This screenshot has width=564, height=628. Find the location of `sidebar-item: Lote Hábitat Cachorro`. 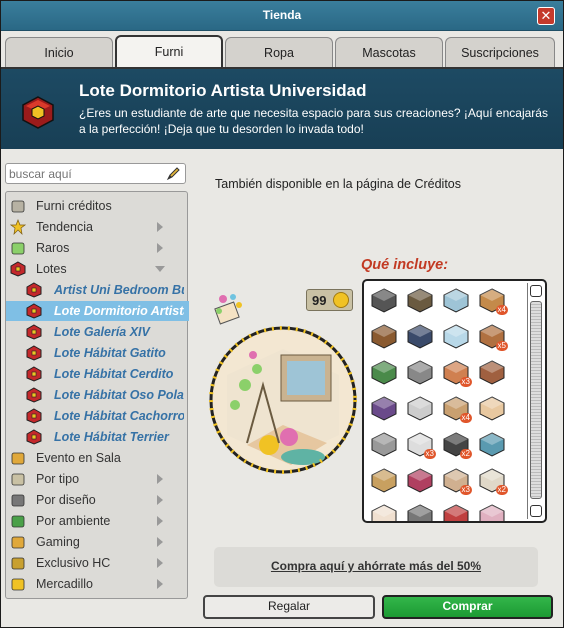

sidebar-item: Lote Hábitat Cachorro is located at coordinates (97, 416).